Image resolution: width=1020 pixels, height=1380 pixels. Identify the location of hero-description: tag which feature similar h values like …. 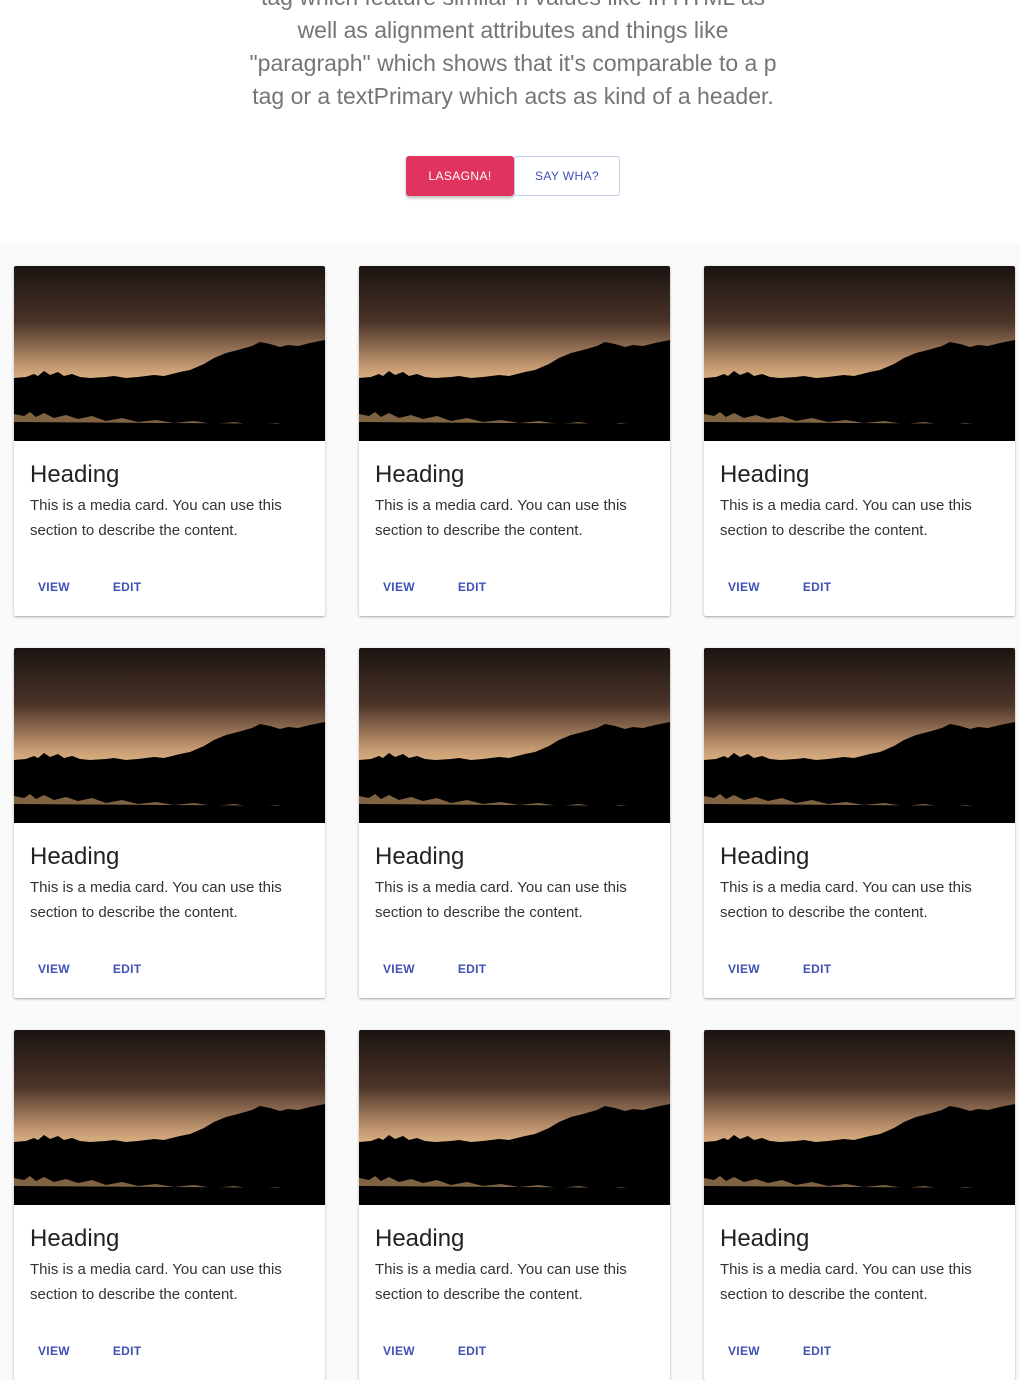
(513, 56).